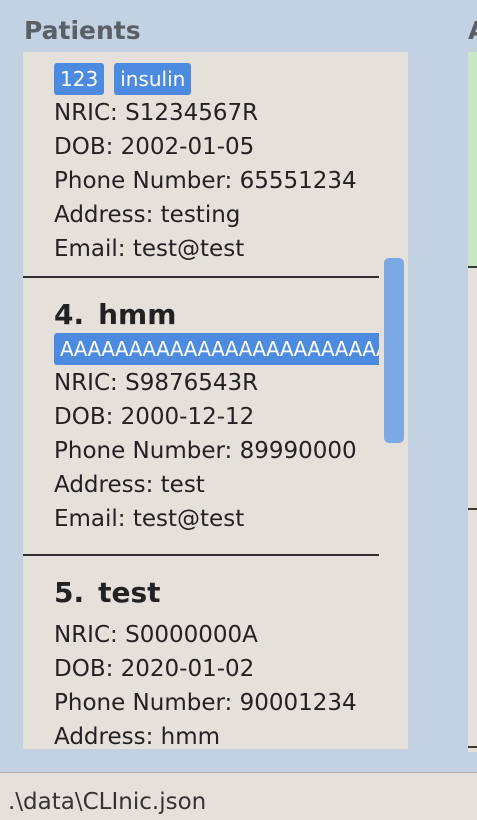  What do you see at coordinates (238, 796) in the screenshot?
I see `status-bar: .\data\CLInic.json` at bounding box center [238, 796].